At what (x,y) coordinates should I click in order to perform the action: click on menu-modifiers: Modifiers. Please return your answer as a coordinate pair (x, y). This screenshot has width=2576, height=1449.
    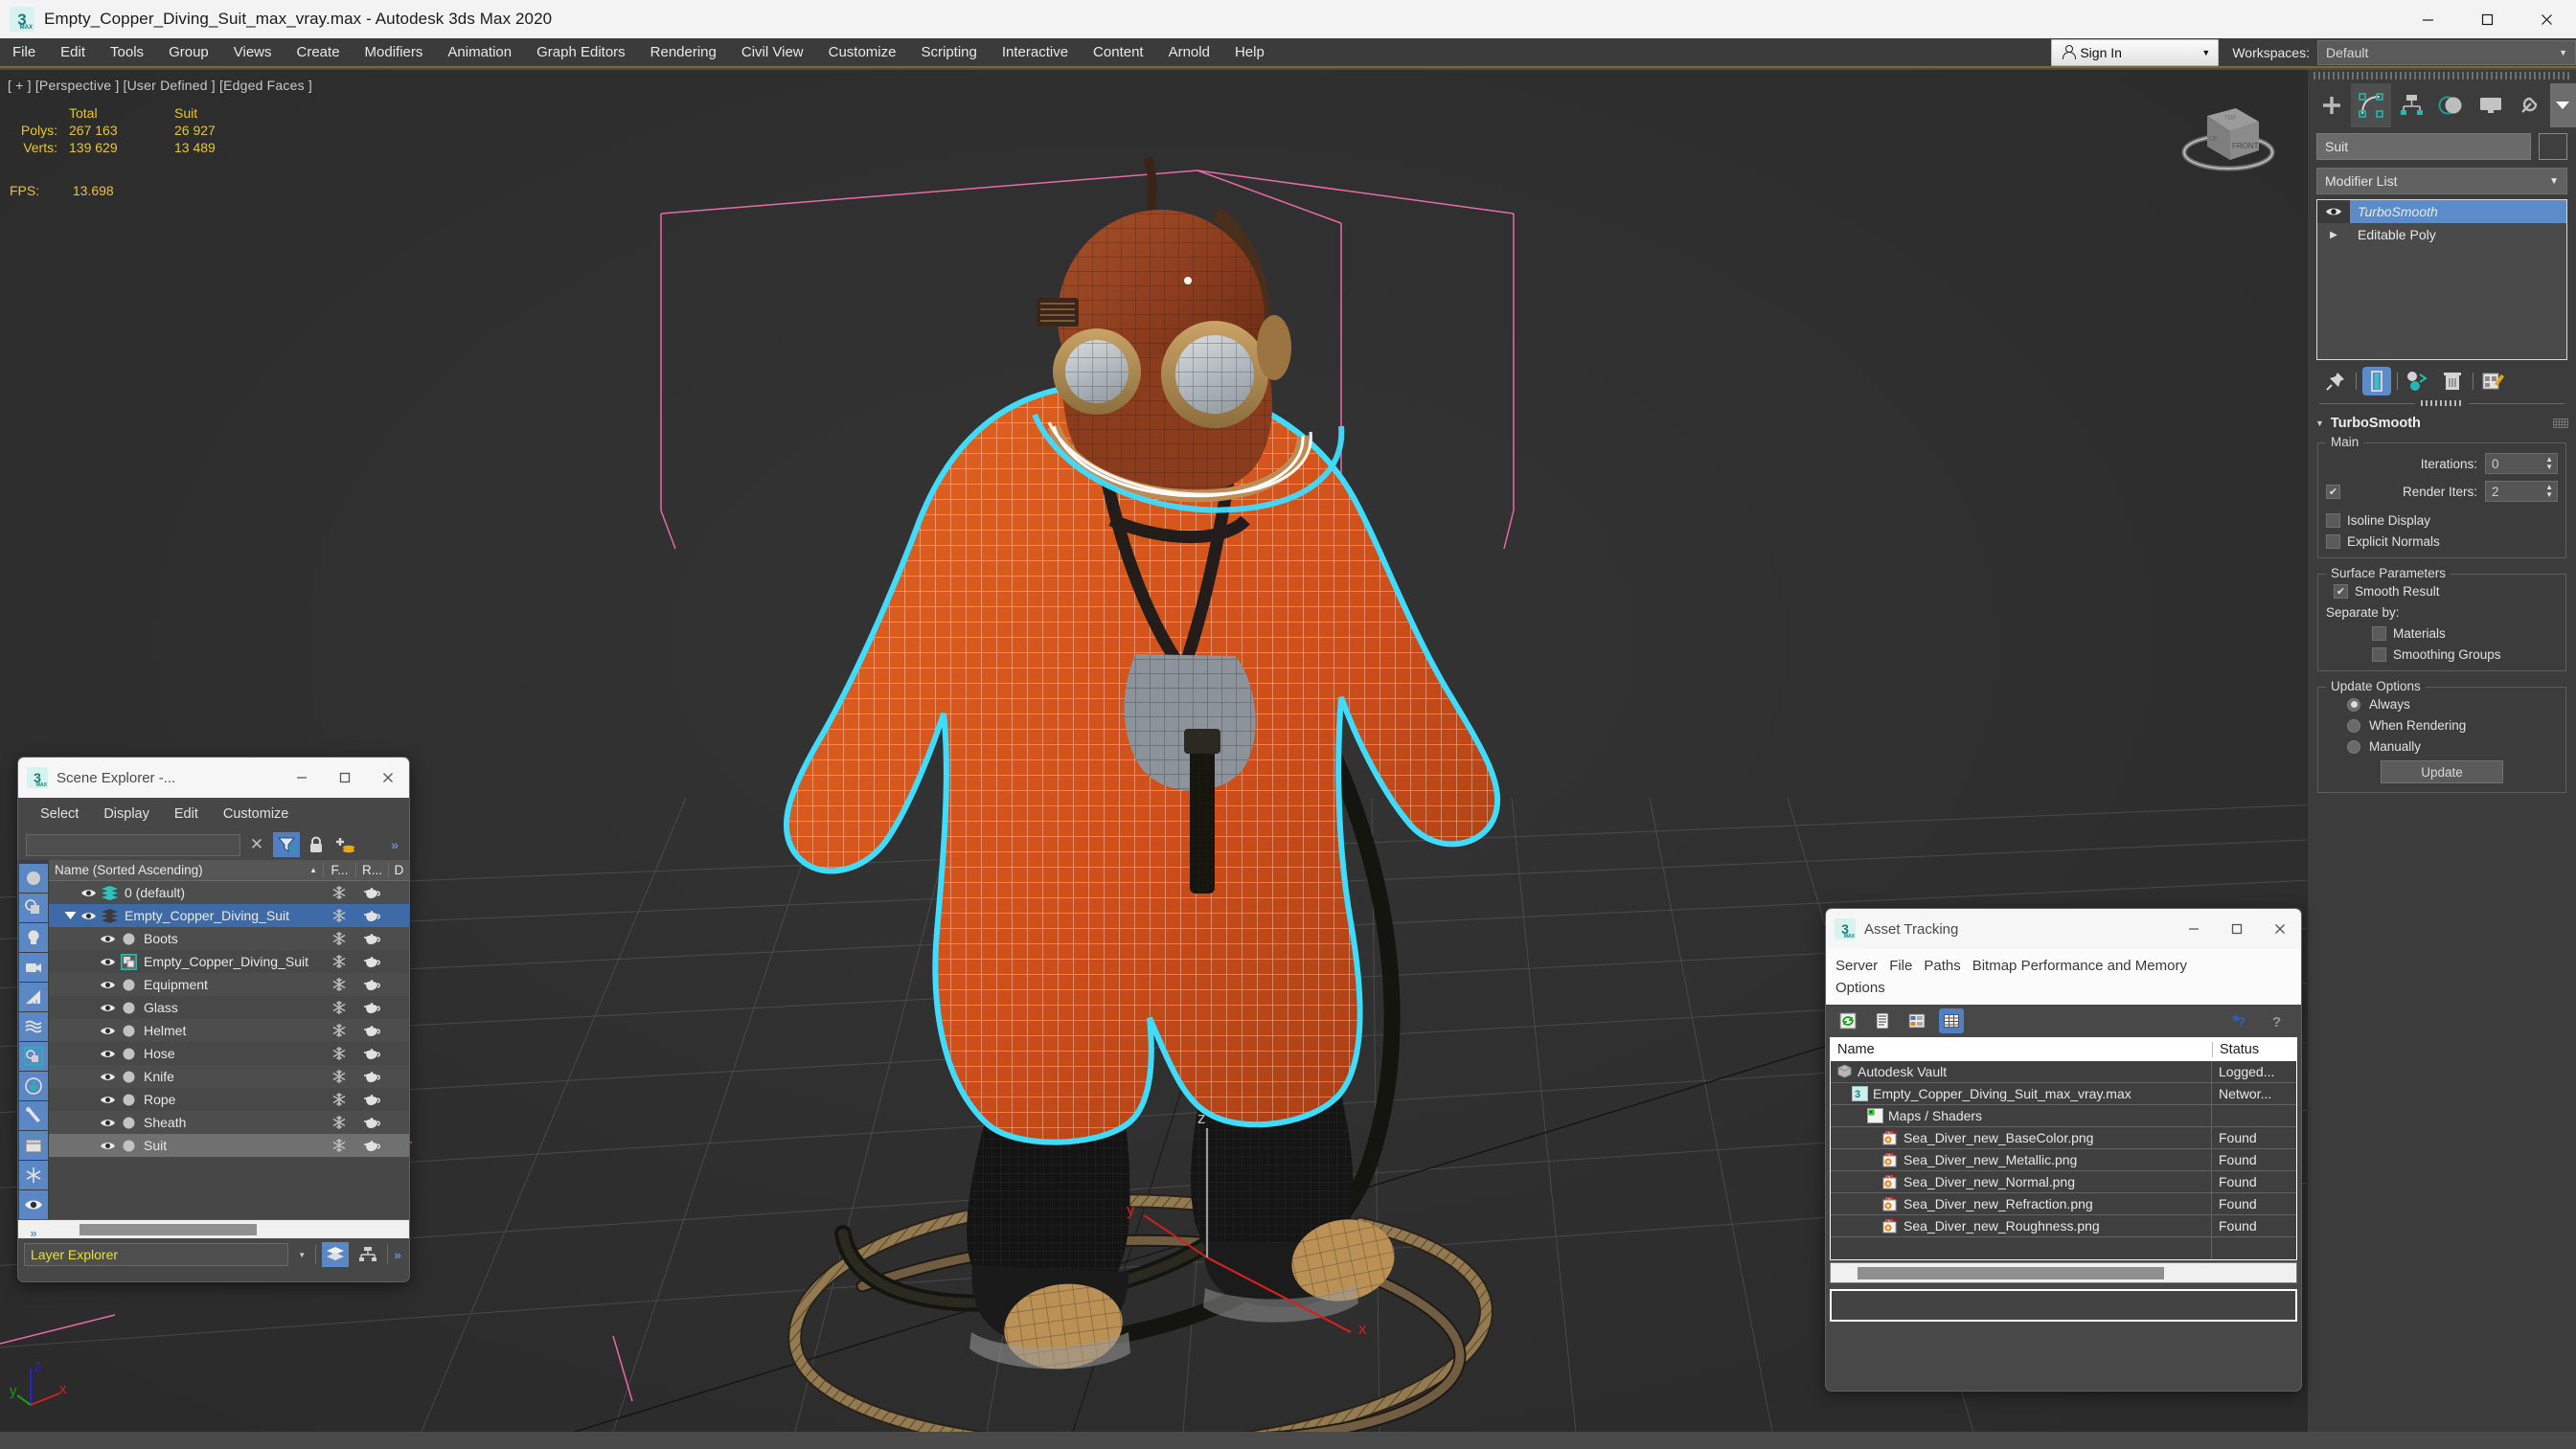
    Looking at the image, I should click on (394, 52).